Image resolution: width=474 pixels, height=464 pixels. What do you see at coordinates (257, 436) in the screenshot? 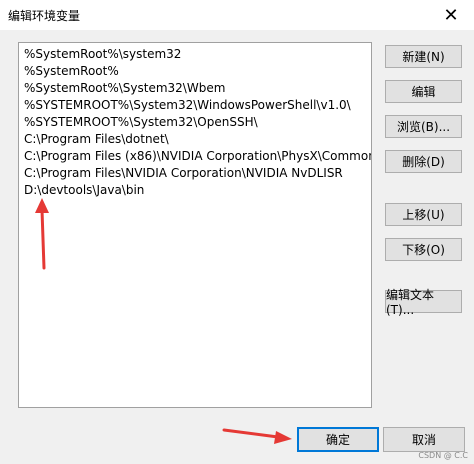
I see `right-arrow-annotation` at bounding box center [257, 436].